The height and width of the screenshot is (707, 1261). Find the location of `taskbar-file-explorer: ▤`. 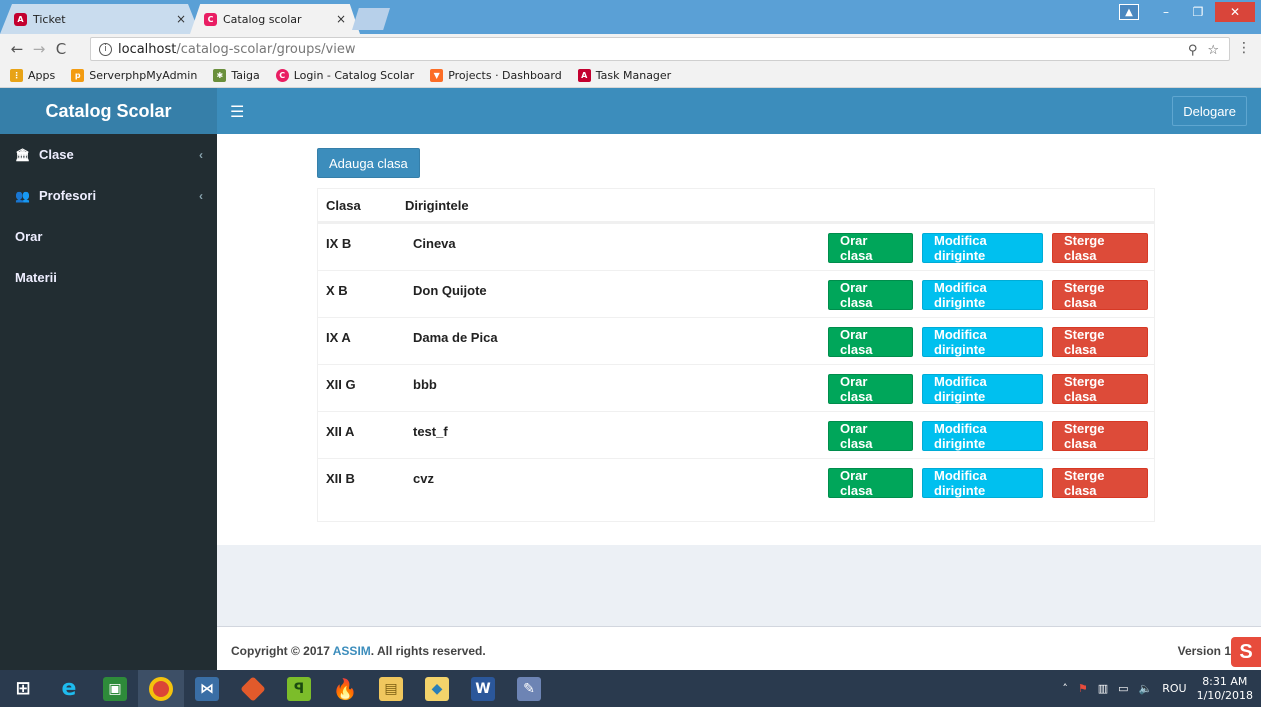

taskbar-file-explorer: ▤ is located at coordinates (391, 688).